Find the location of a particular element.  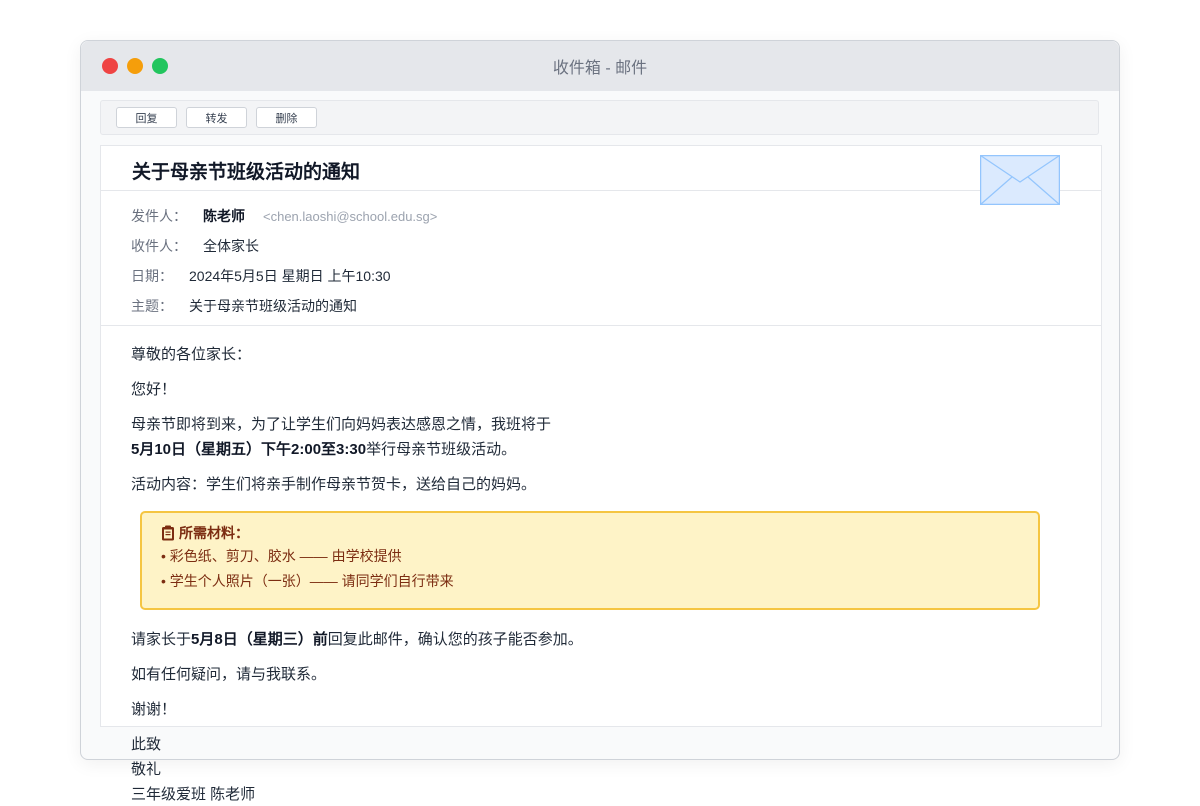

delete-button: 删除 is located at coordinates (286, 117).